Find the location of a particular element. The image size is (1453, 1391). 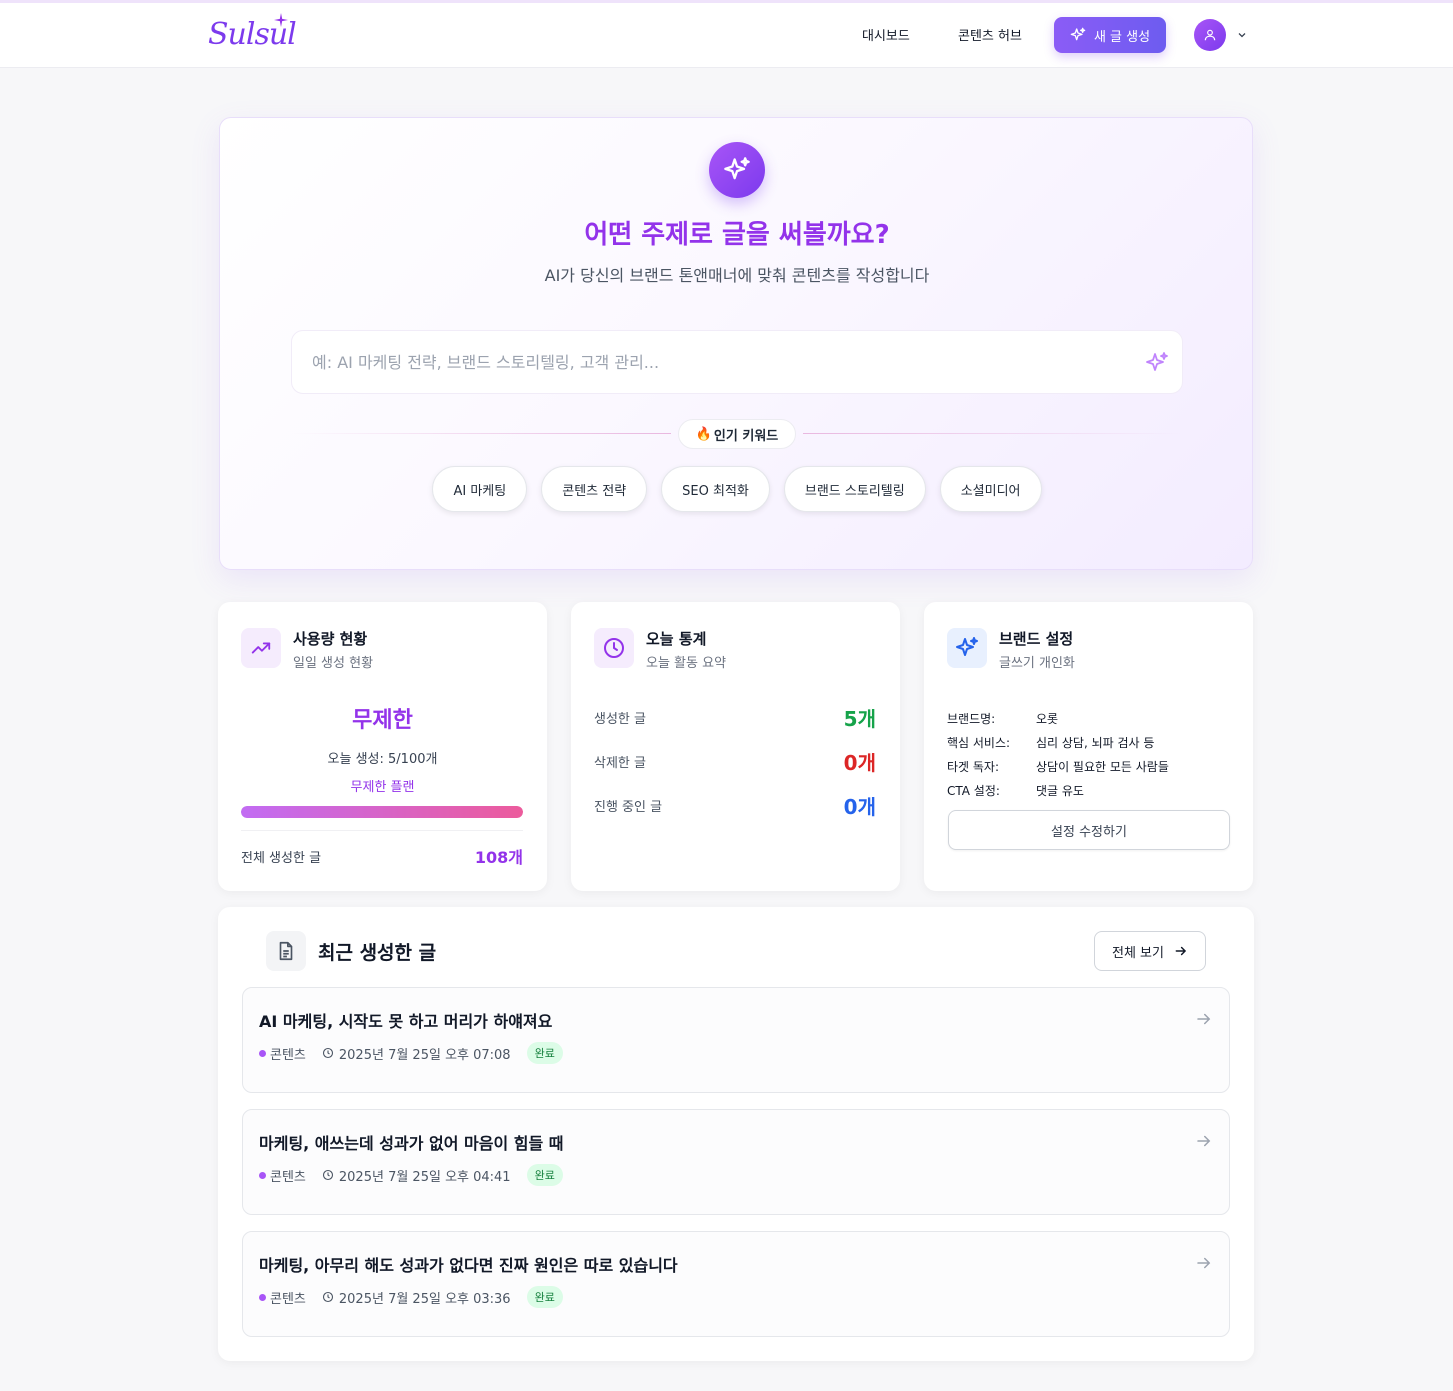

post-date: 2025년 7월 25일 오후 03:36 is located at coordinates (416, 1297).